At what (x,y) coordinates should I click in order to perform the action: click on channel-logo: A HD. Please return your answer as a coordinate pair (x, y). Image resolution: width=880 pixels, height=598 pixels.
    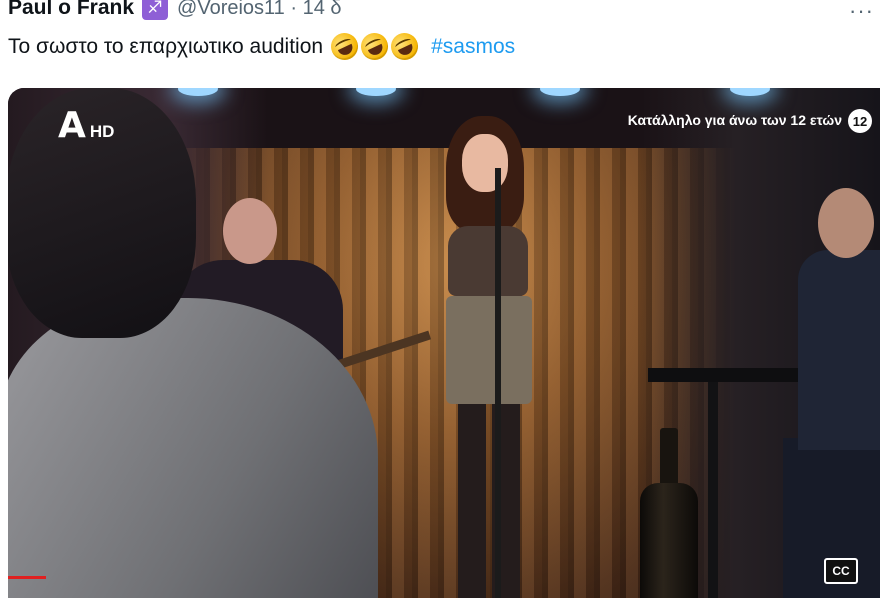
    Looking at the image, I should click on (86, 125).